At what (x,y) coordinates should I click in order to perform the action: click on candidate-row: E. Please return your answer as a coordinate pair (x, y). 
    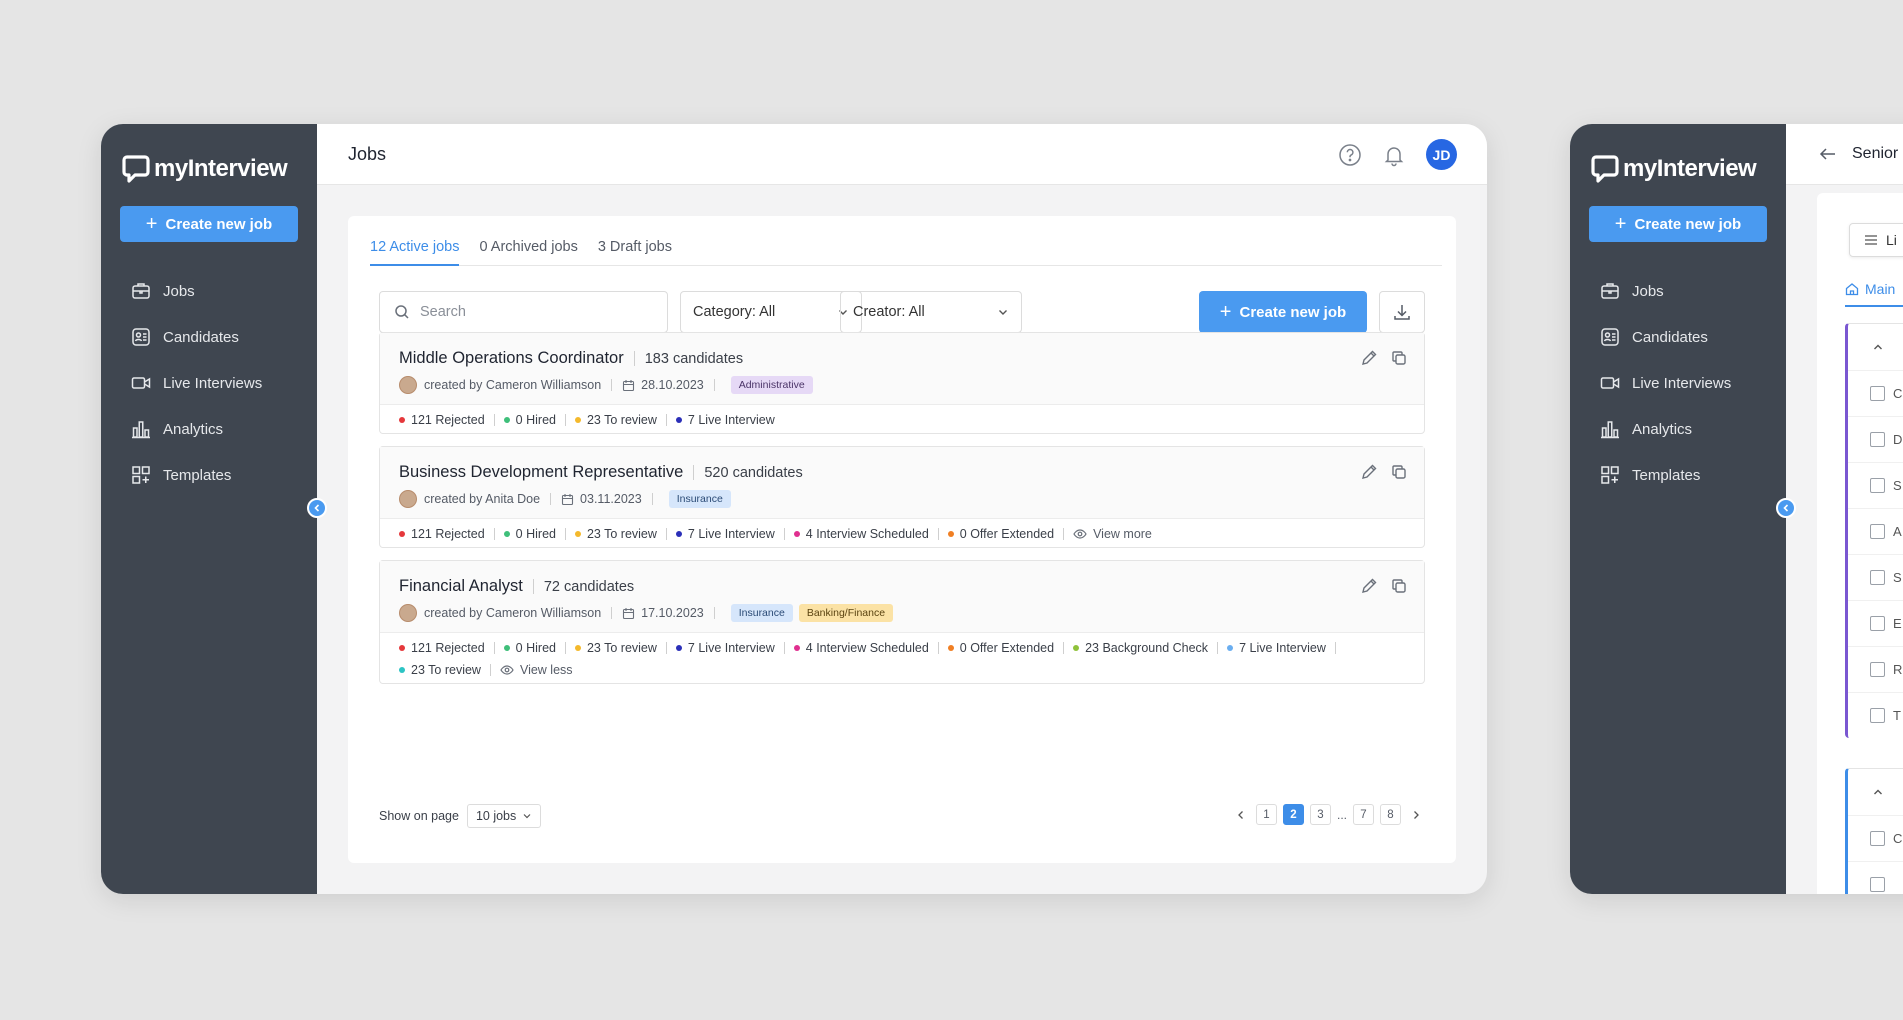
    Looking at the image, I should click on (1875, 623).